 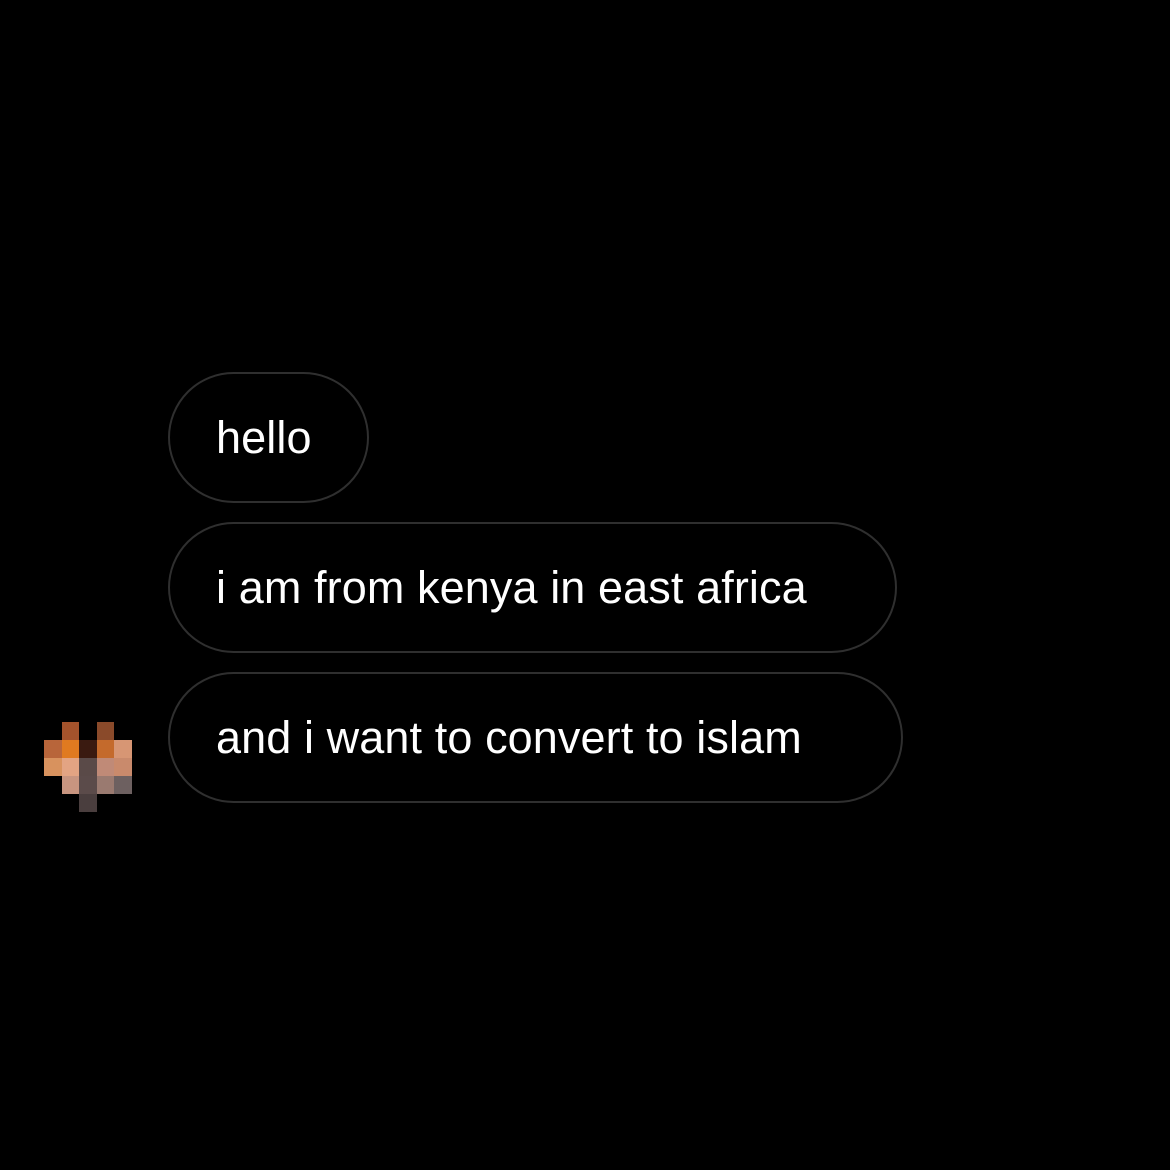 I want to click on message-bubble: i am from kenya in east africa, so click(x=532, y=587).